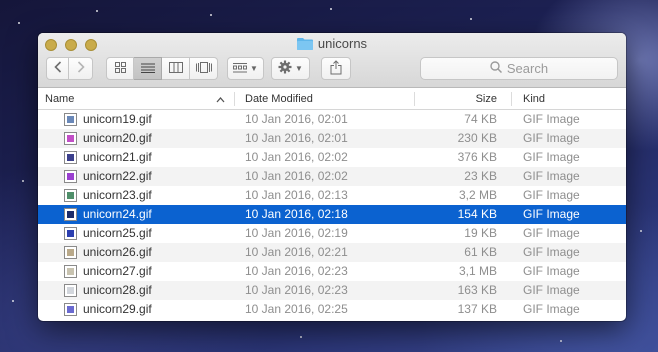  Describe the element at coordinates (117, 195) in the screenshot. I see `file-name: unicorn23.gif` at that location.